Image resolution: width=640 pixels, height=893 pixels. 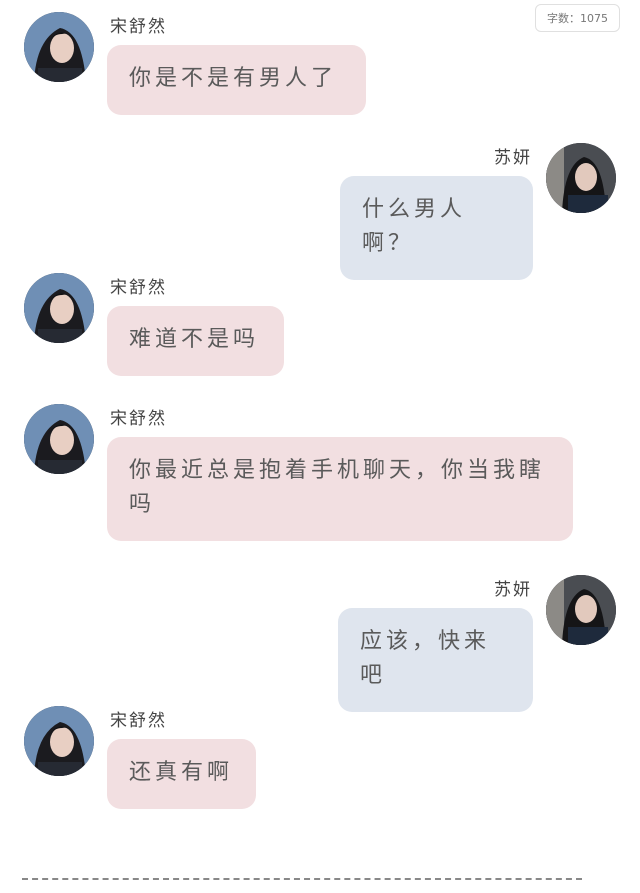 What do you see at coordinates (436, 228) in the screenshot?
I see `message-bubble: 什么男人啊？` at bounding box center [436, 228].